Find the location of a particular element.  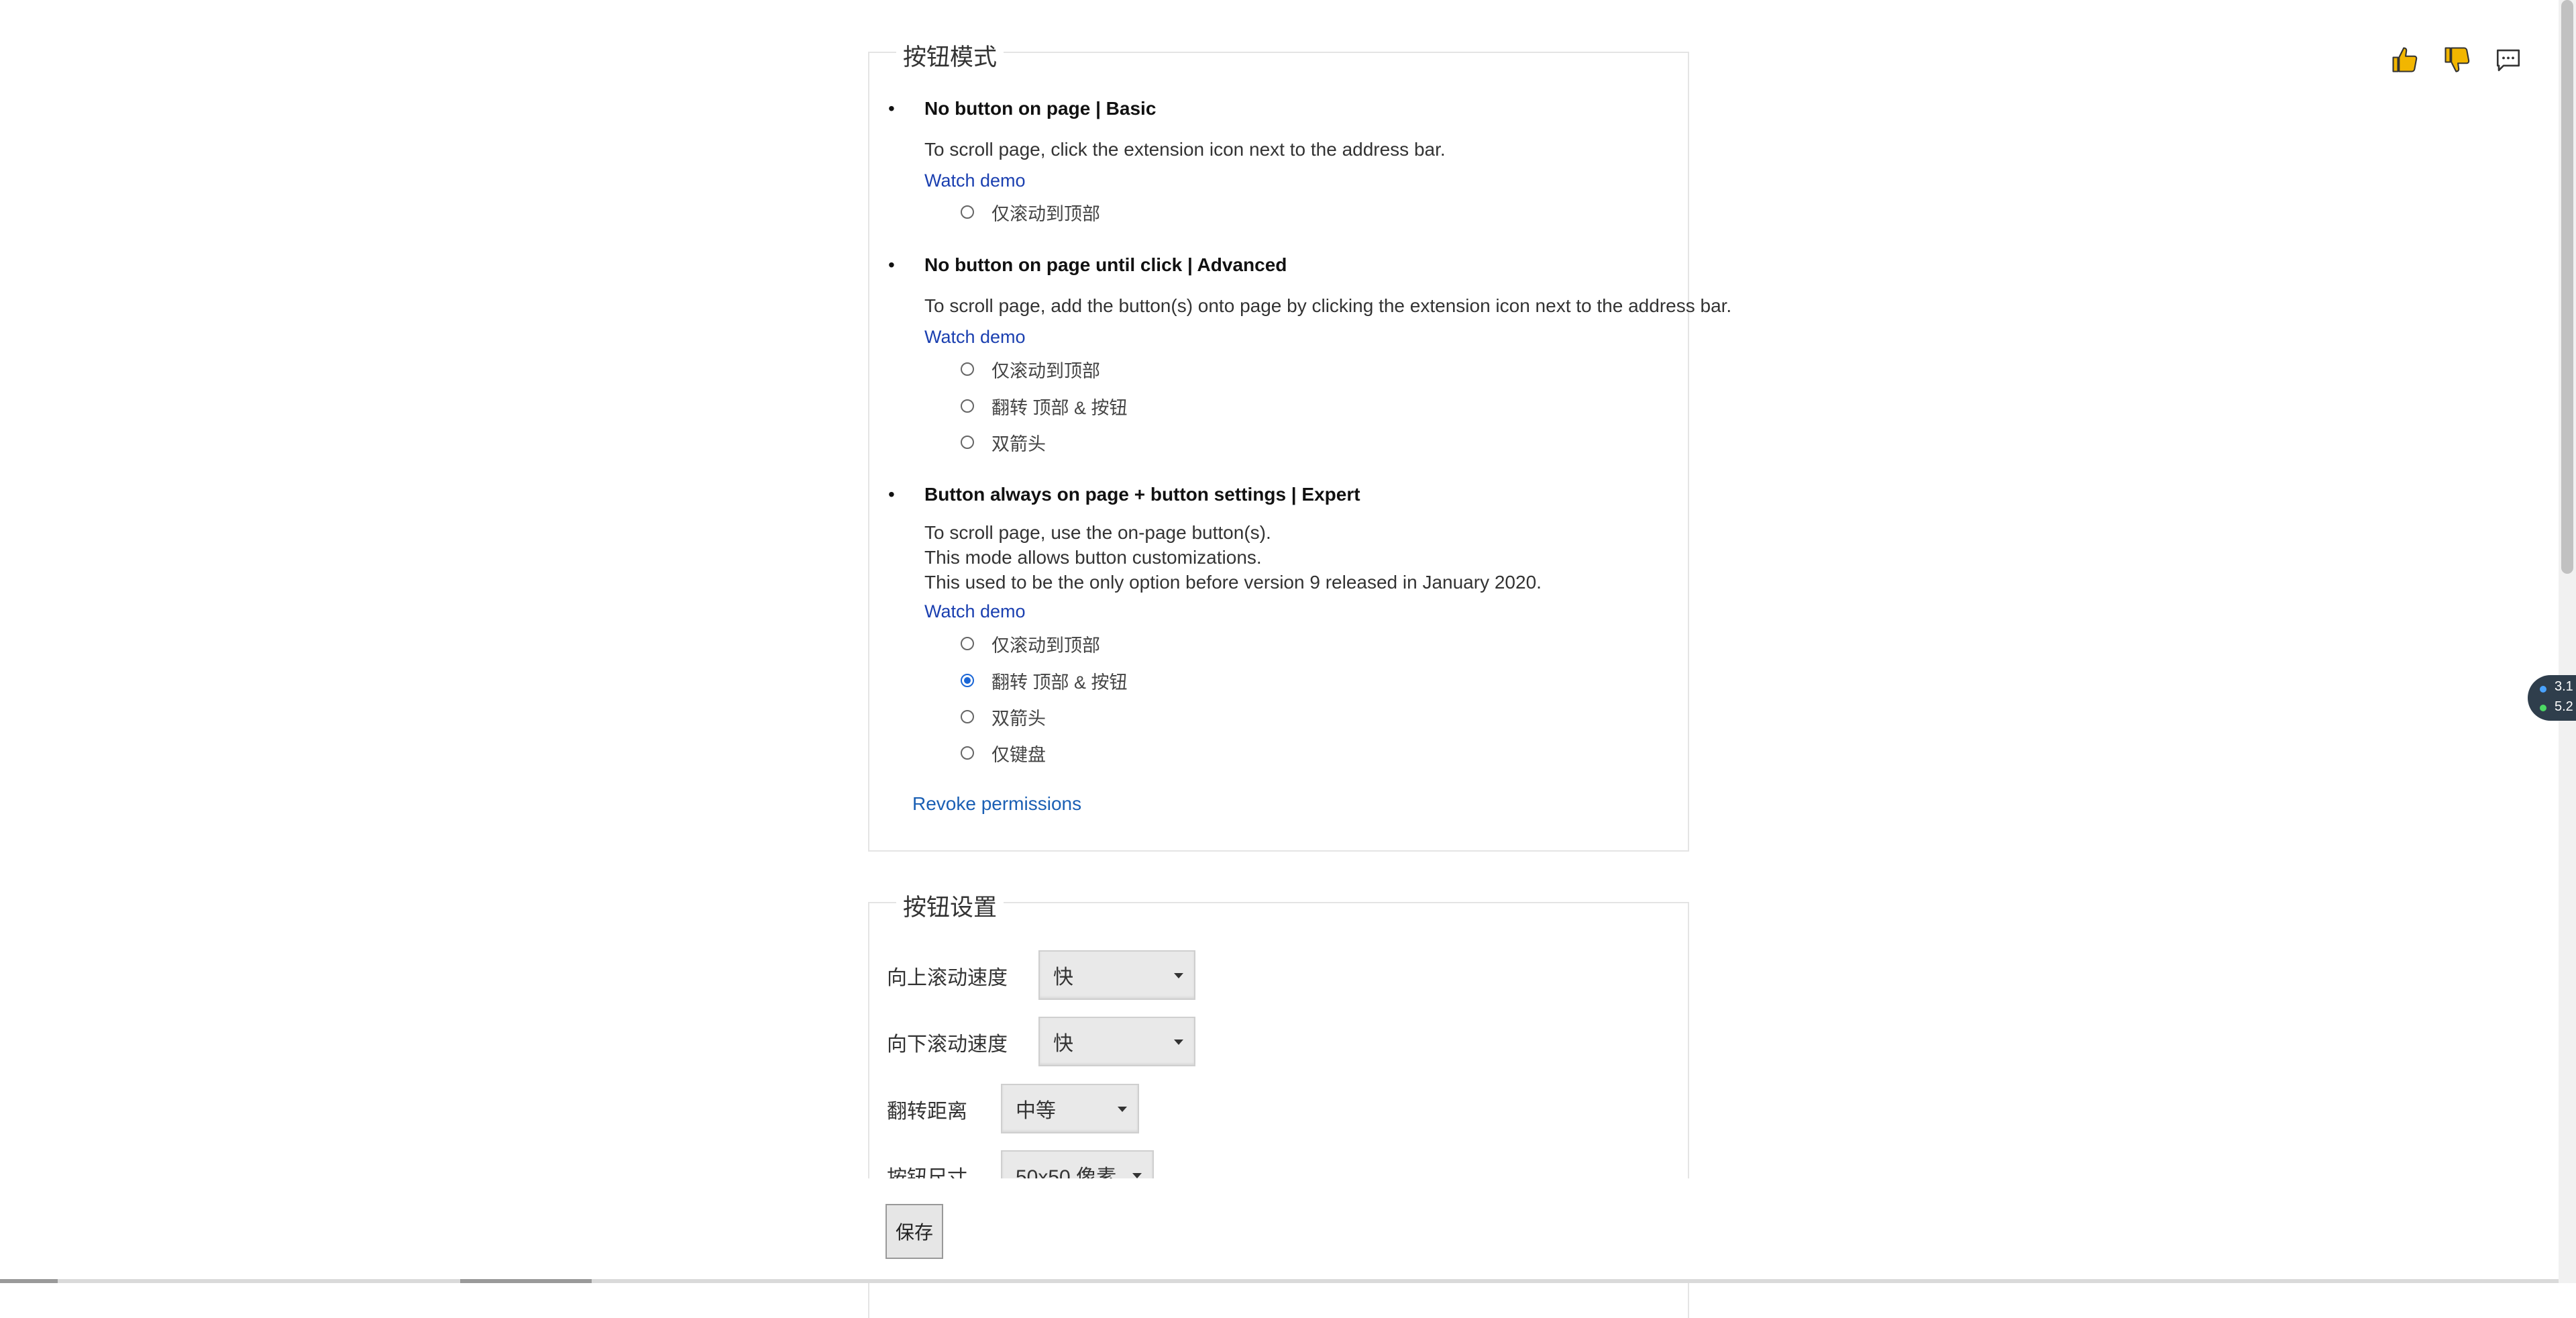

flip-distance-select: 中等 is located at coordinates (1070, 1108).